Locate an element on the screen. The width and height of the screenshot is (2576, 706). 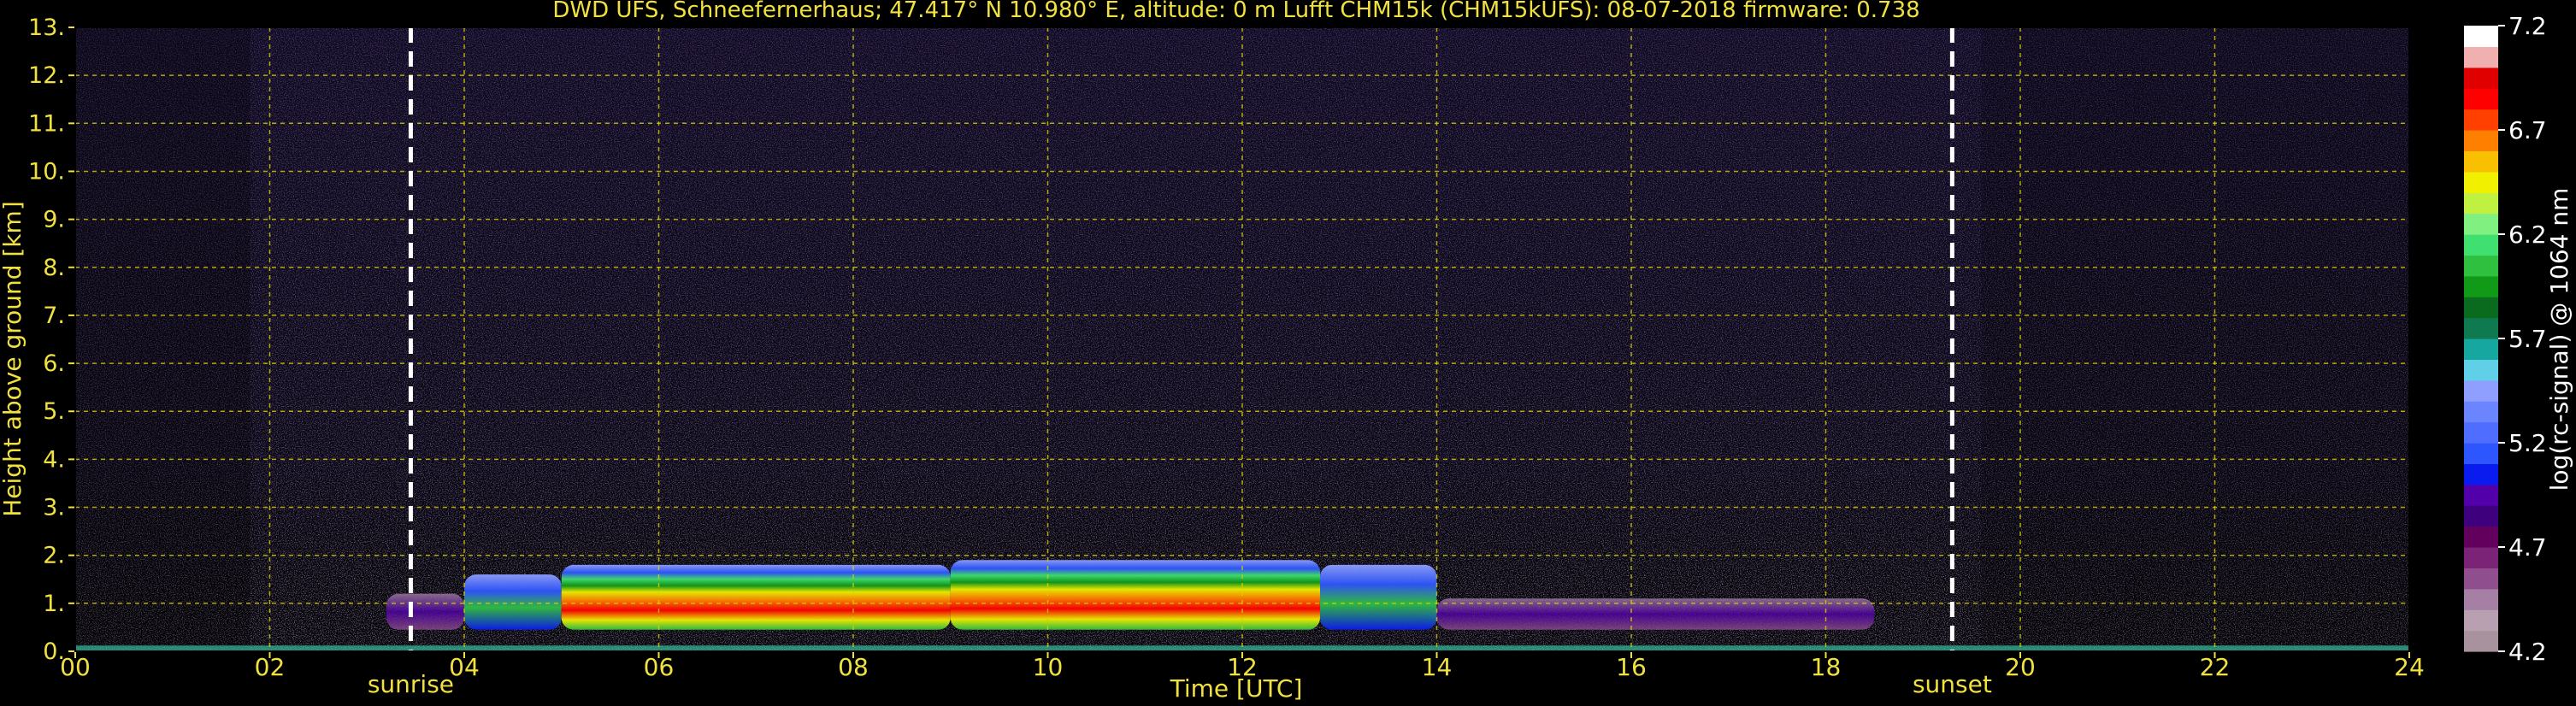
y-axis-label: Height above ground [km] is located at coordinates (14, 359).